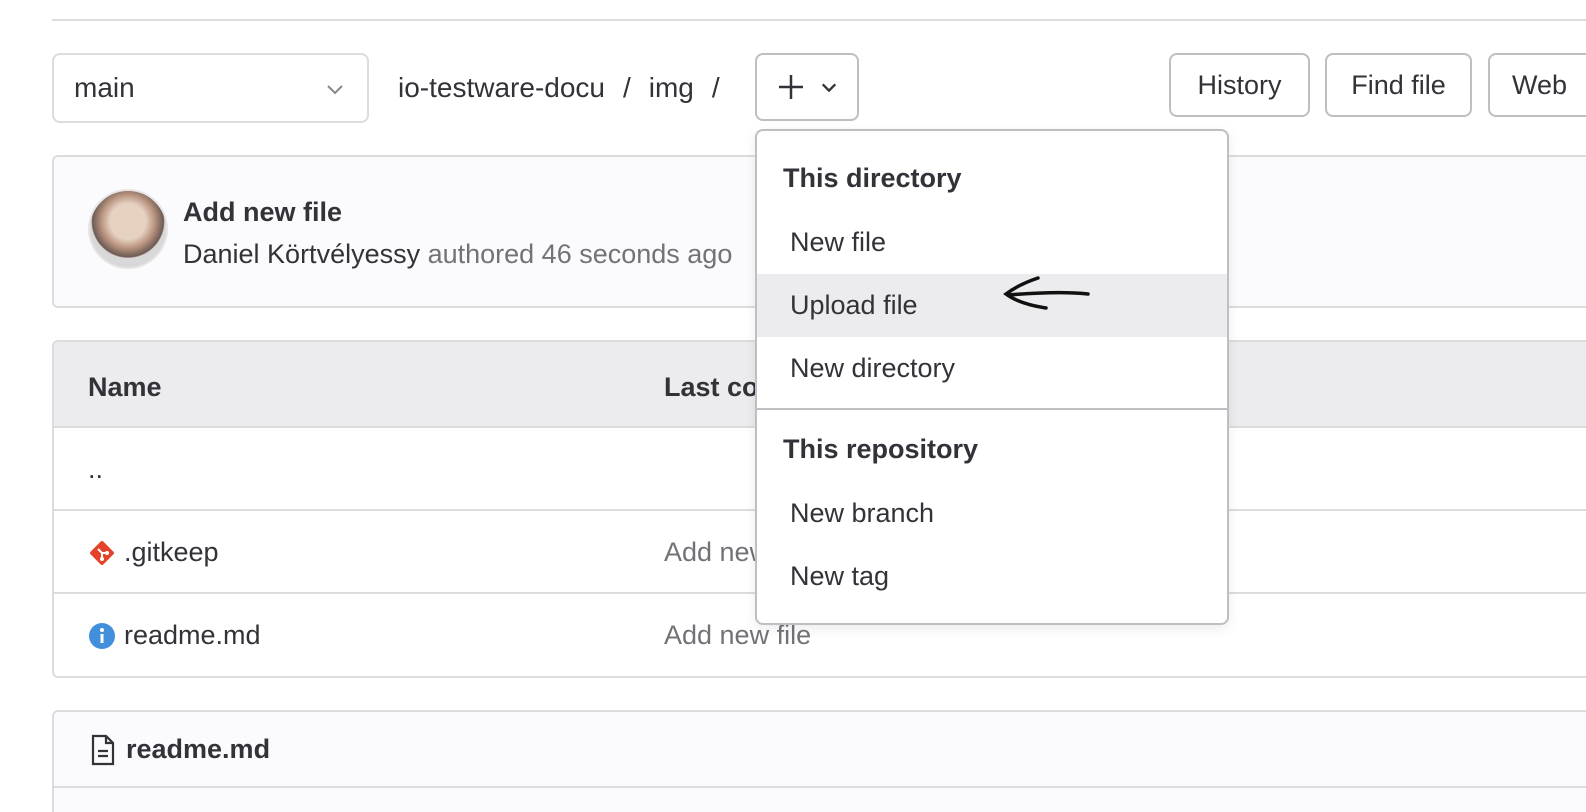 The width and height of the screenshot is (1586, 812). I want to click on git-icon, so click(102, 552).